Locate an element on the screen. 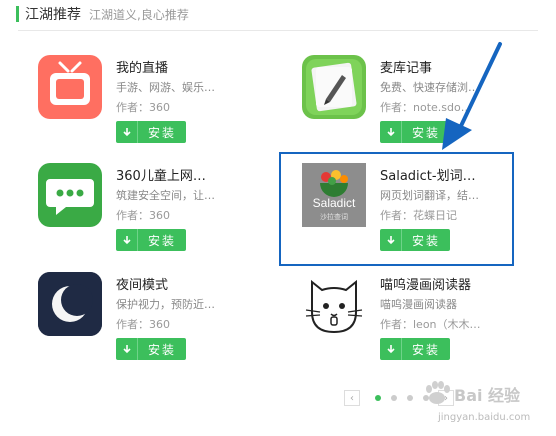 The width and height of the screenshot is (556, 436). watermark-text: Bai 经验 is located at coordinates (487, 395).